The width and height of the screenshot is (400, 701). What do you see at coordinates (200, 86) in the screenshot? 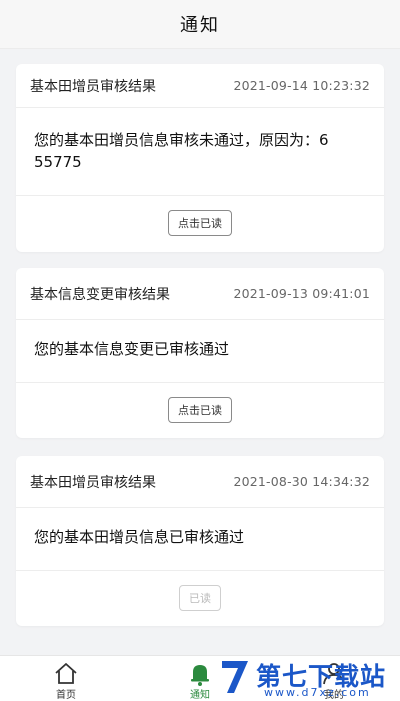
I see `card-header: 基本田增员审核结果 2021-09-14 10:23:32` at bounding box center [200, 86].